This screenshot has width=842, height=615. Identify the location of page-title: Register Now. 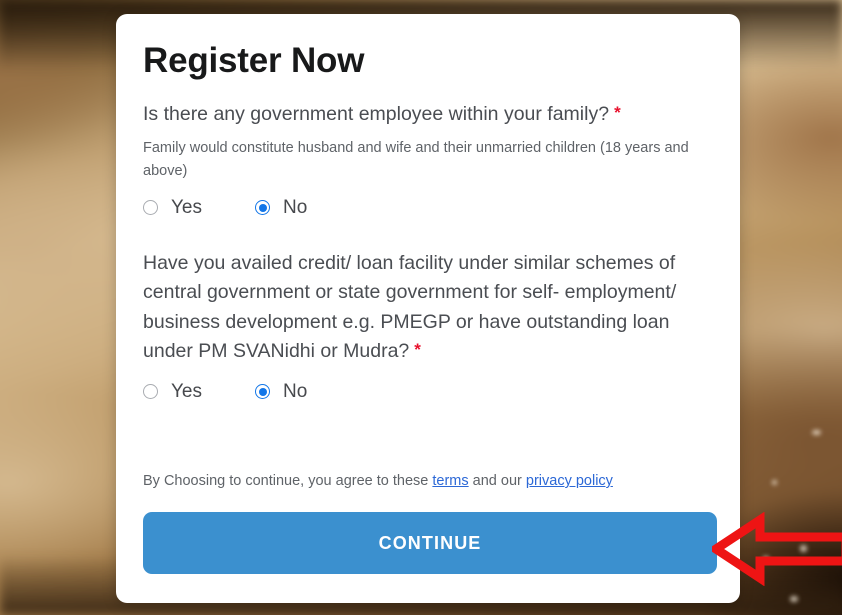
(254, 60).